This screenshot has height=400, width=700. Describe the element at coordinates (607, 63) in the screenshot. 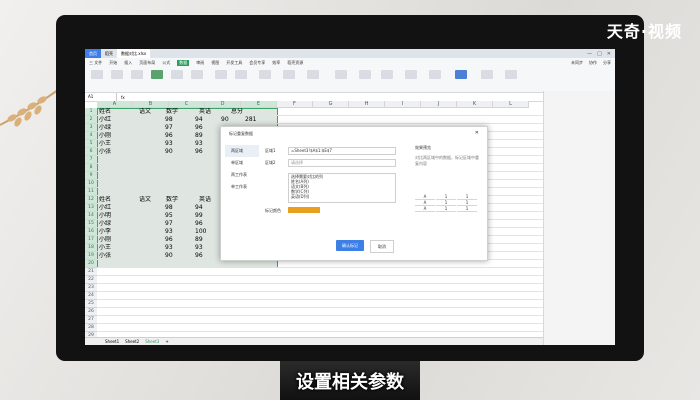

I see `share-button: 分享` at that location.